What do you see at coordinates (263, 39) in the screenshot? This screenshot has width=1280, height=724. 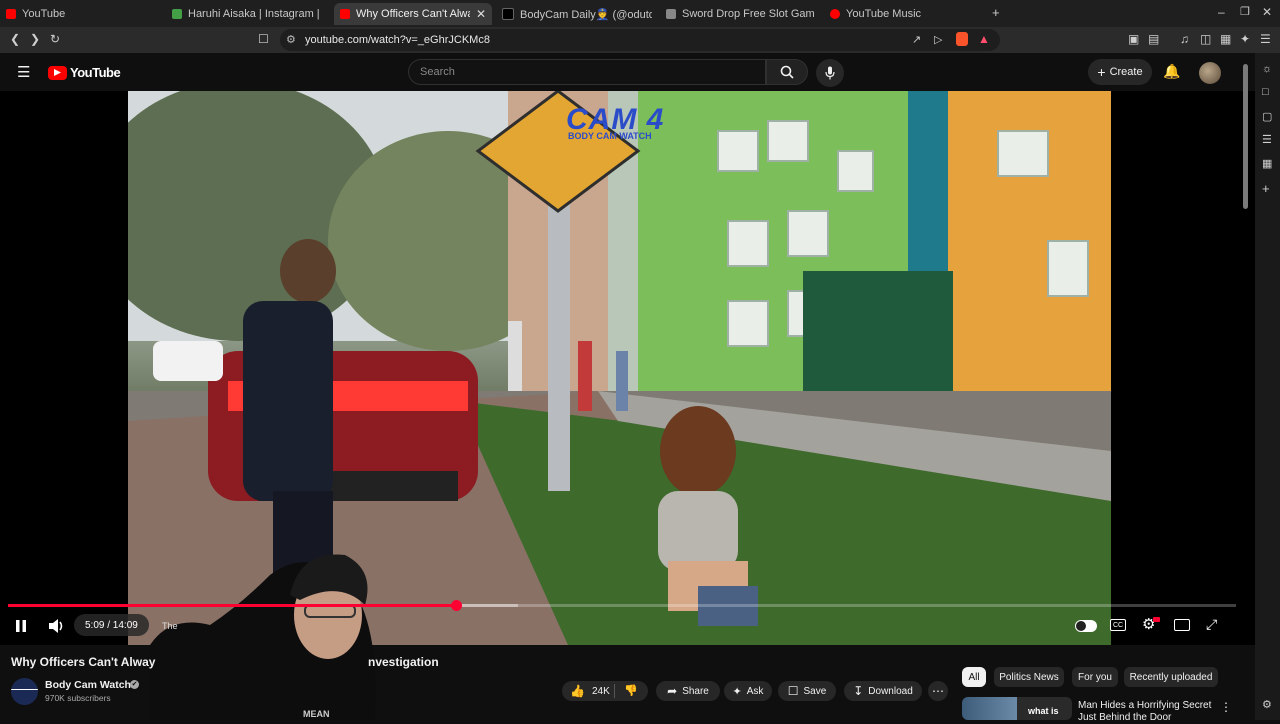 I see `bookmark-icon: ☐` at bounding box center [263, 39].